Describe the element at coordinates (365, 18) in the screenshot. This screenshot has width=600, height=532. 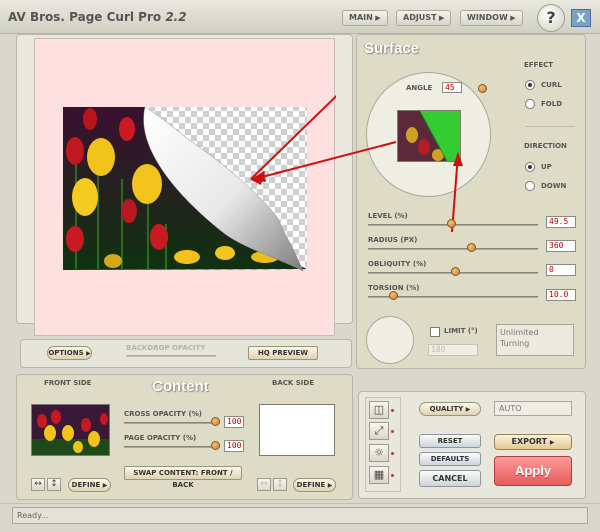
I see `main-menu-button: MAIN` at that location.